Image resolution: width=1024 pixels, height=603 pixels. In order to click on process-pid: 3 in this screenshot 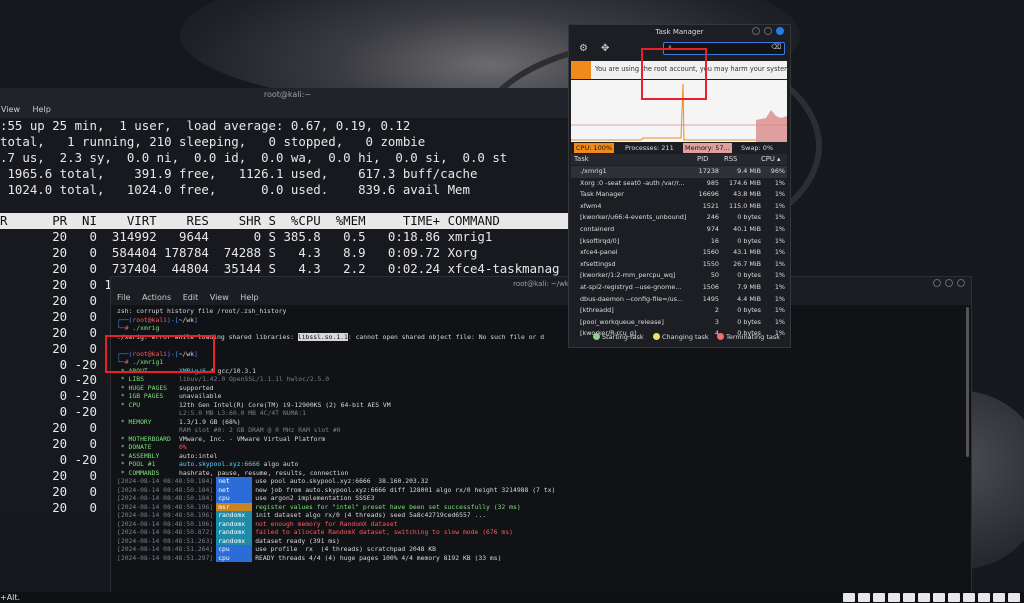, I will do `click(716, 321)`.